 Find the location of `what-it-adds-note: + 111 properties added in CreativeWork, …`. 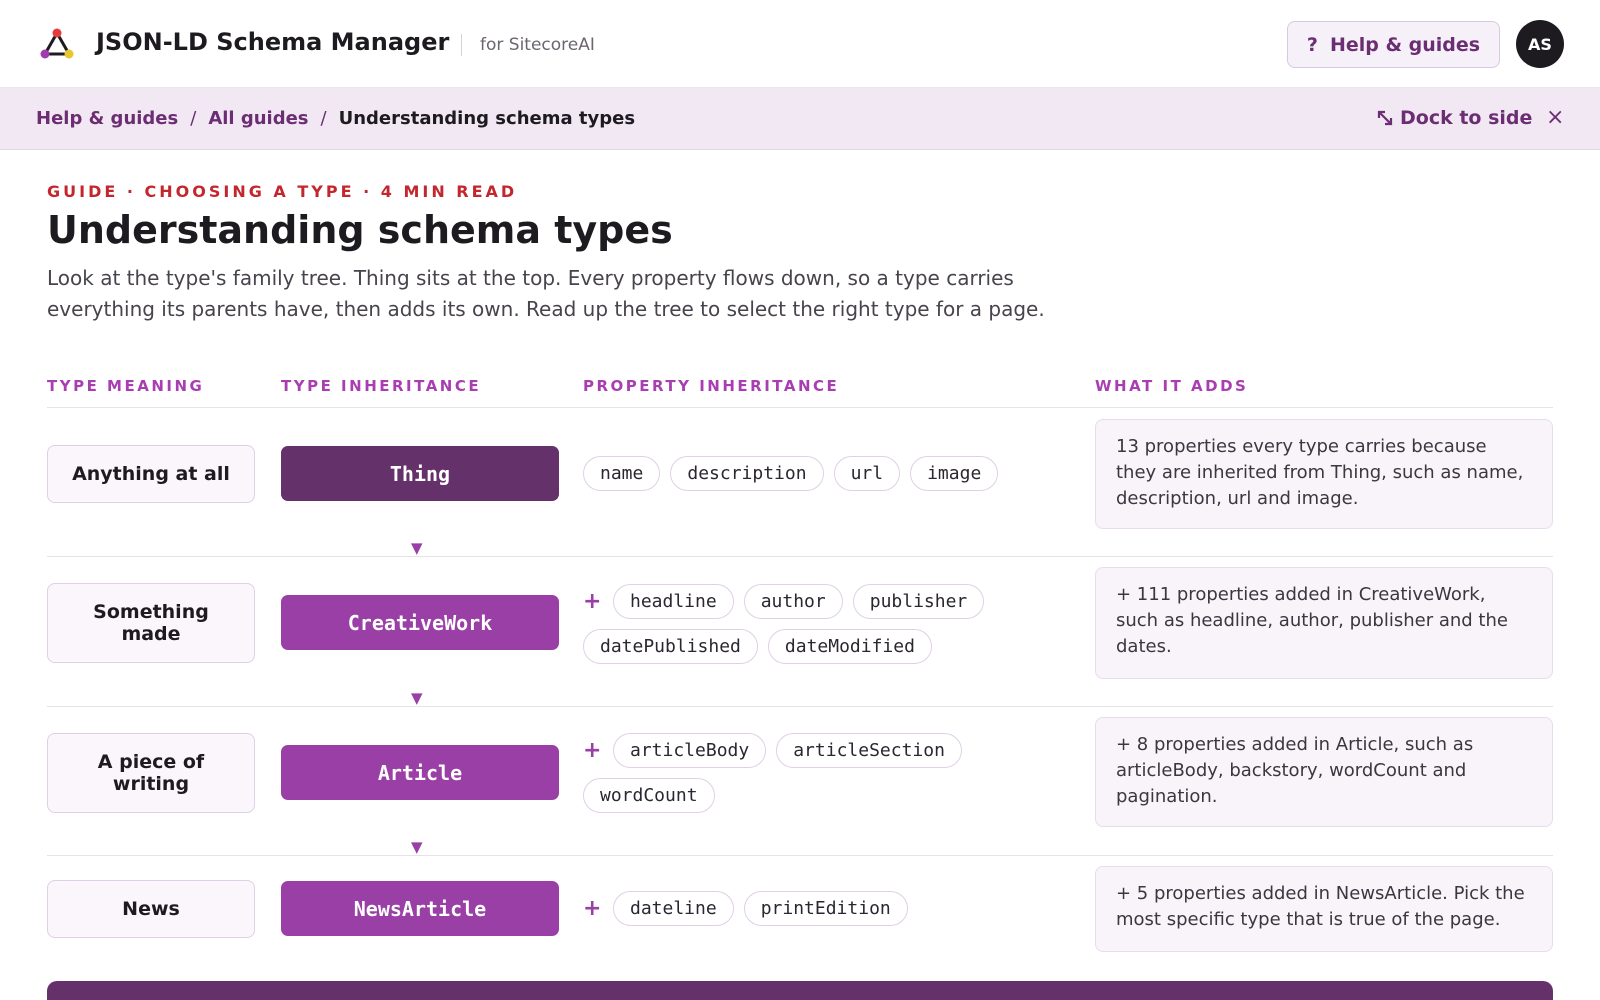

what-it-adds-note: + 111 properties added in CreativeWork, … is located at coordinates (1324, 623).